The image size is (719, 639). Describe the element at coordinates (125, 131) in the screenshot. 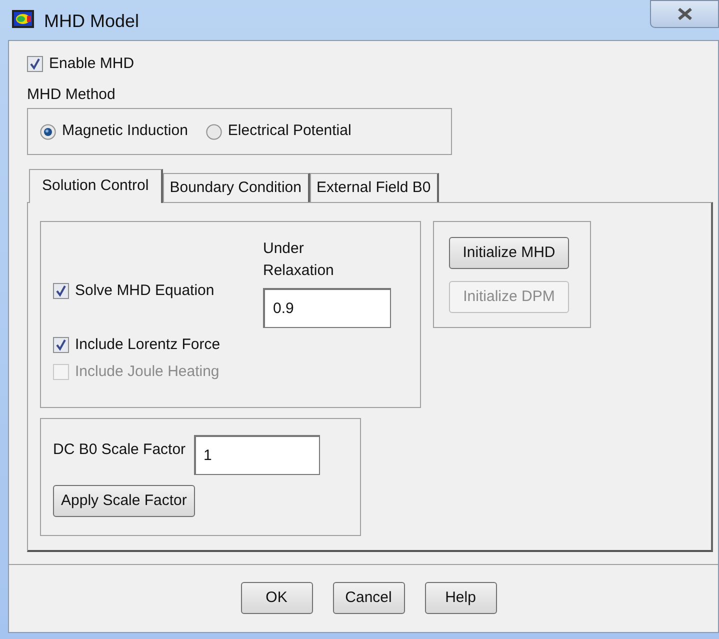

I see `radio-label: Magnetic Induction` at that location.